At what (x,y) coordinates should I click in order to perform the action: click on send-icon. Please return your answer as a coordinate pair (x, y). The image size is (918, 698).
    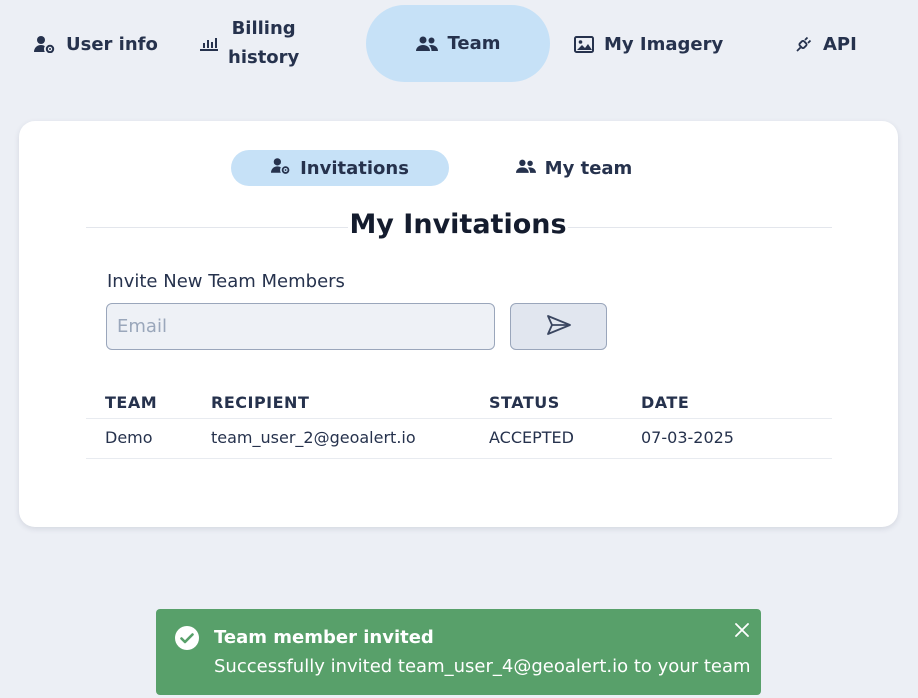
    Looking at the image, I should click on (559, 327).